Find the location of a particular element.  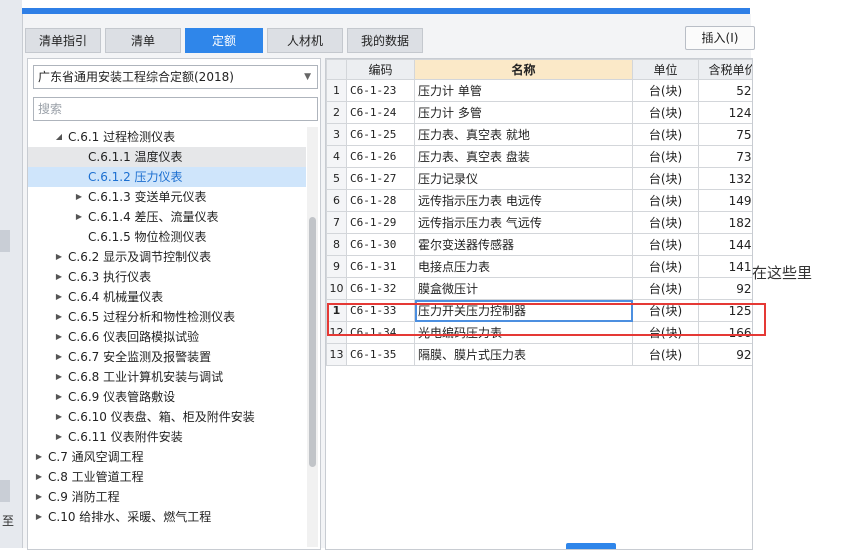

tree-item: C.6.1.1 温度仪表 is located at coordinates (167, 157).